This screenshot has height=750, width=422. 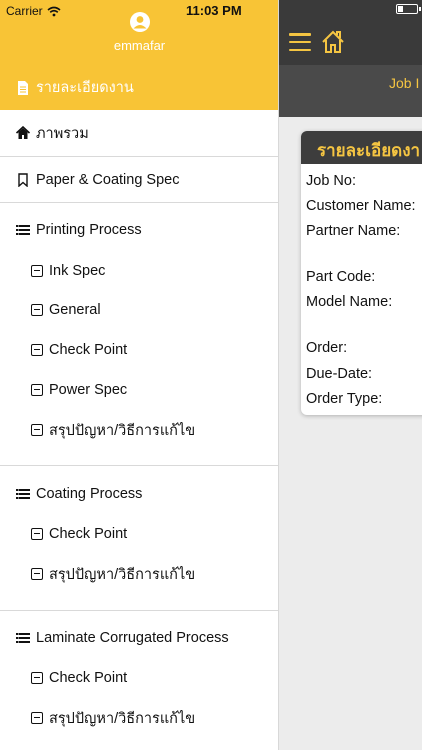 I want to click on drawer-header: Carrier 11:03 PM emmafar, so click(x=139, y=32).